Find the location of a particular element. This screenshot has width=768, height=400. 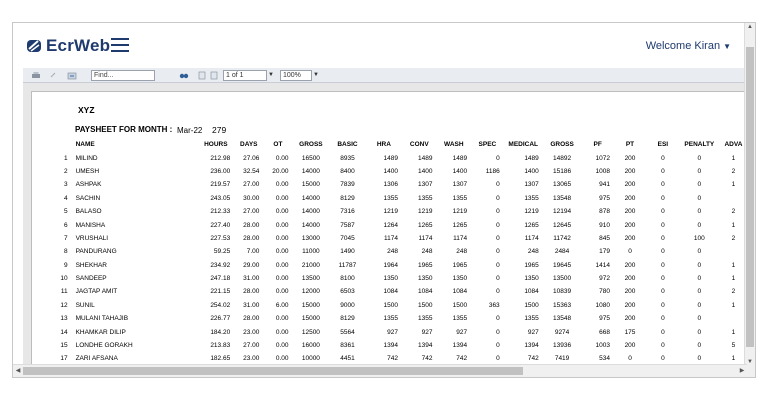

table-cell: 1174 is located at coordinates (460, 238).